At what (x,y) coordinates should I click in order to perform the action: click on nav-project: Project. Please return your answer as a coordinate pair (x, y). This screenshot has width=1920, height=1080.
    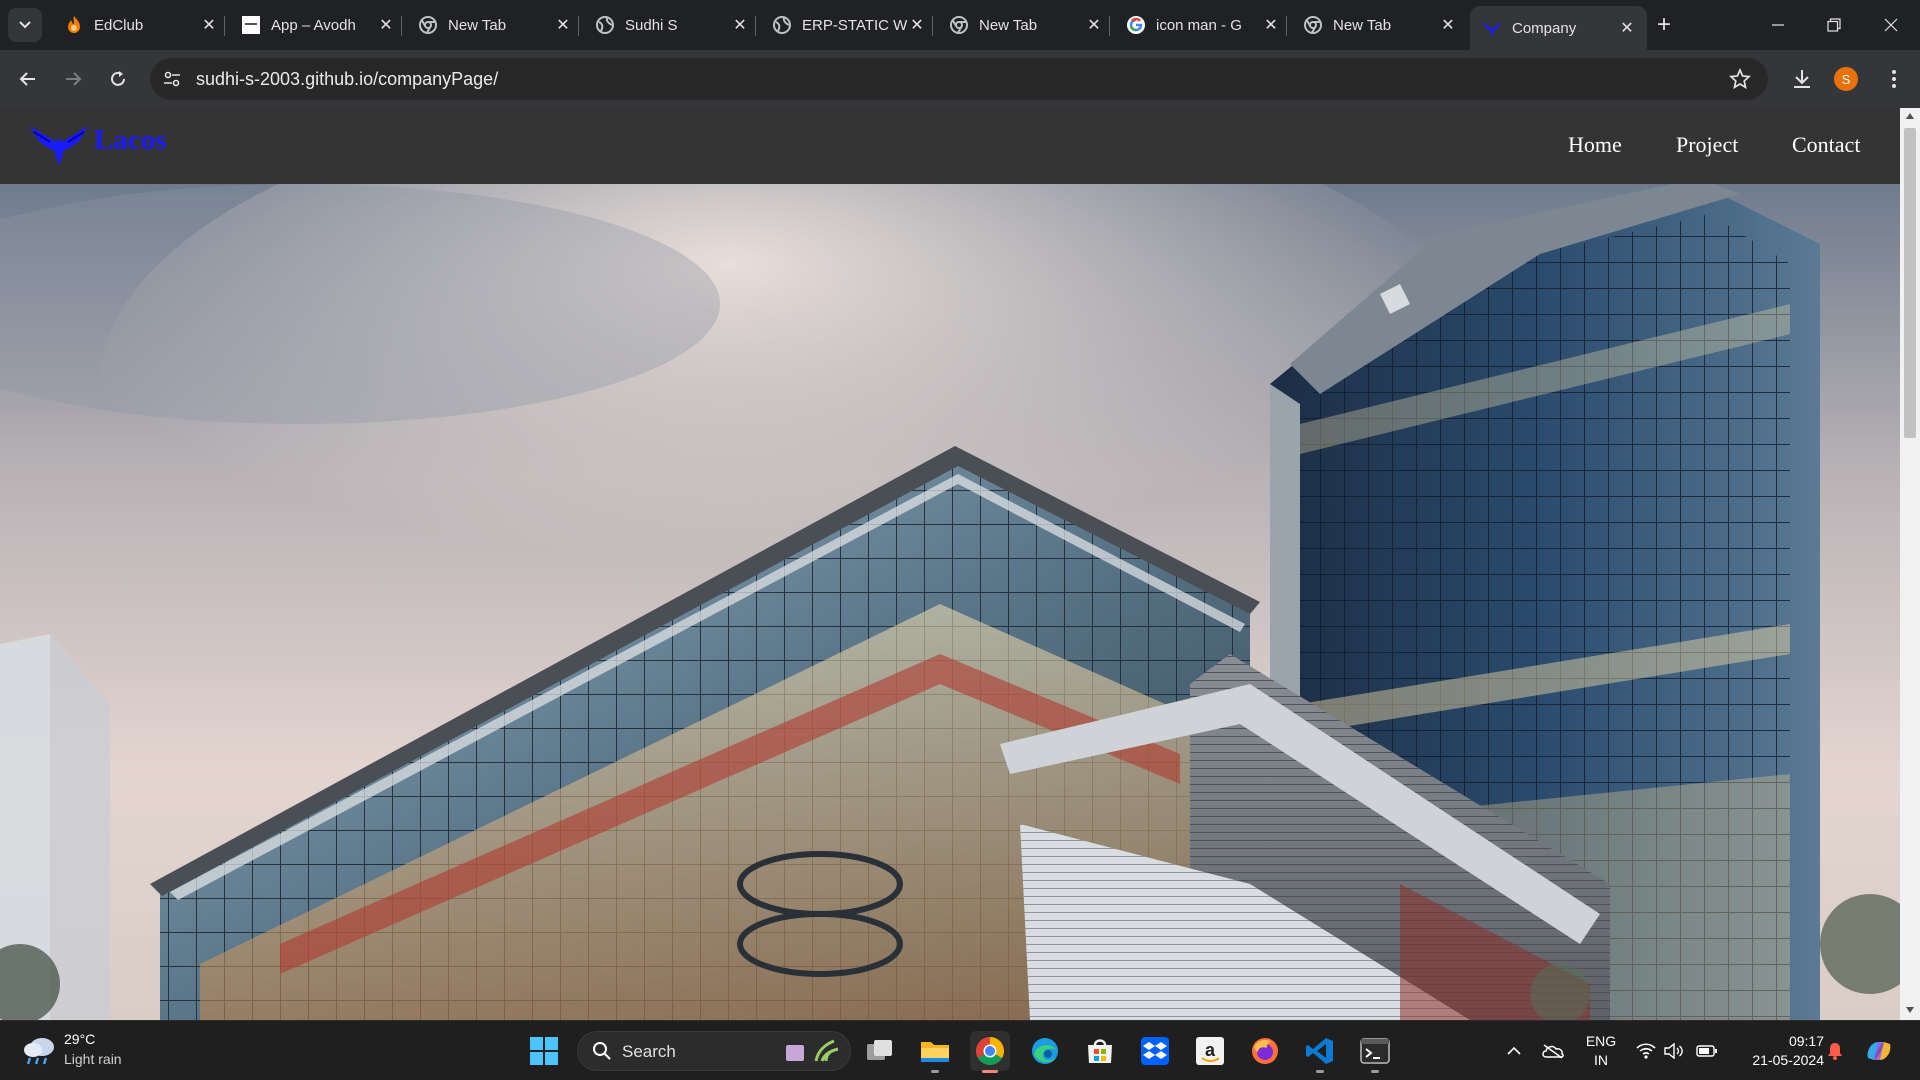
    Looking at the image, I should click on (1707, 145).